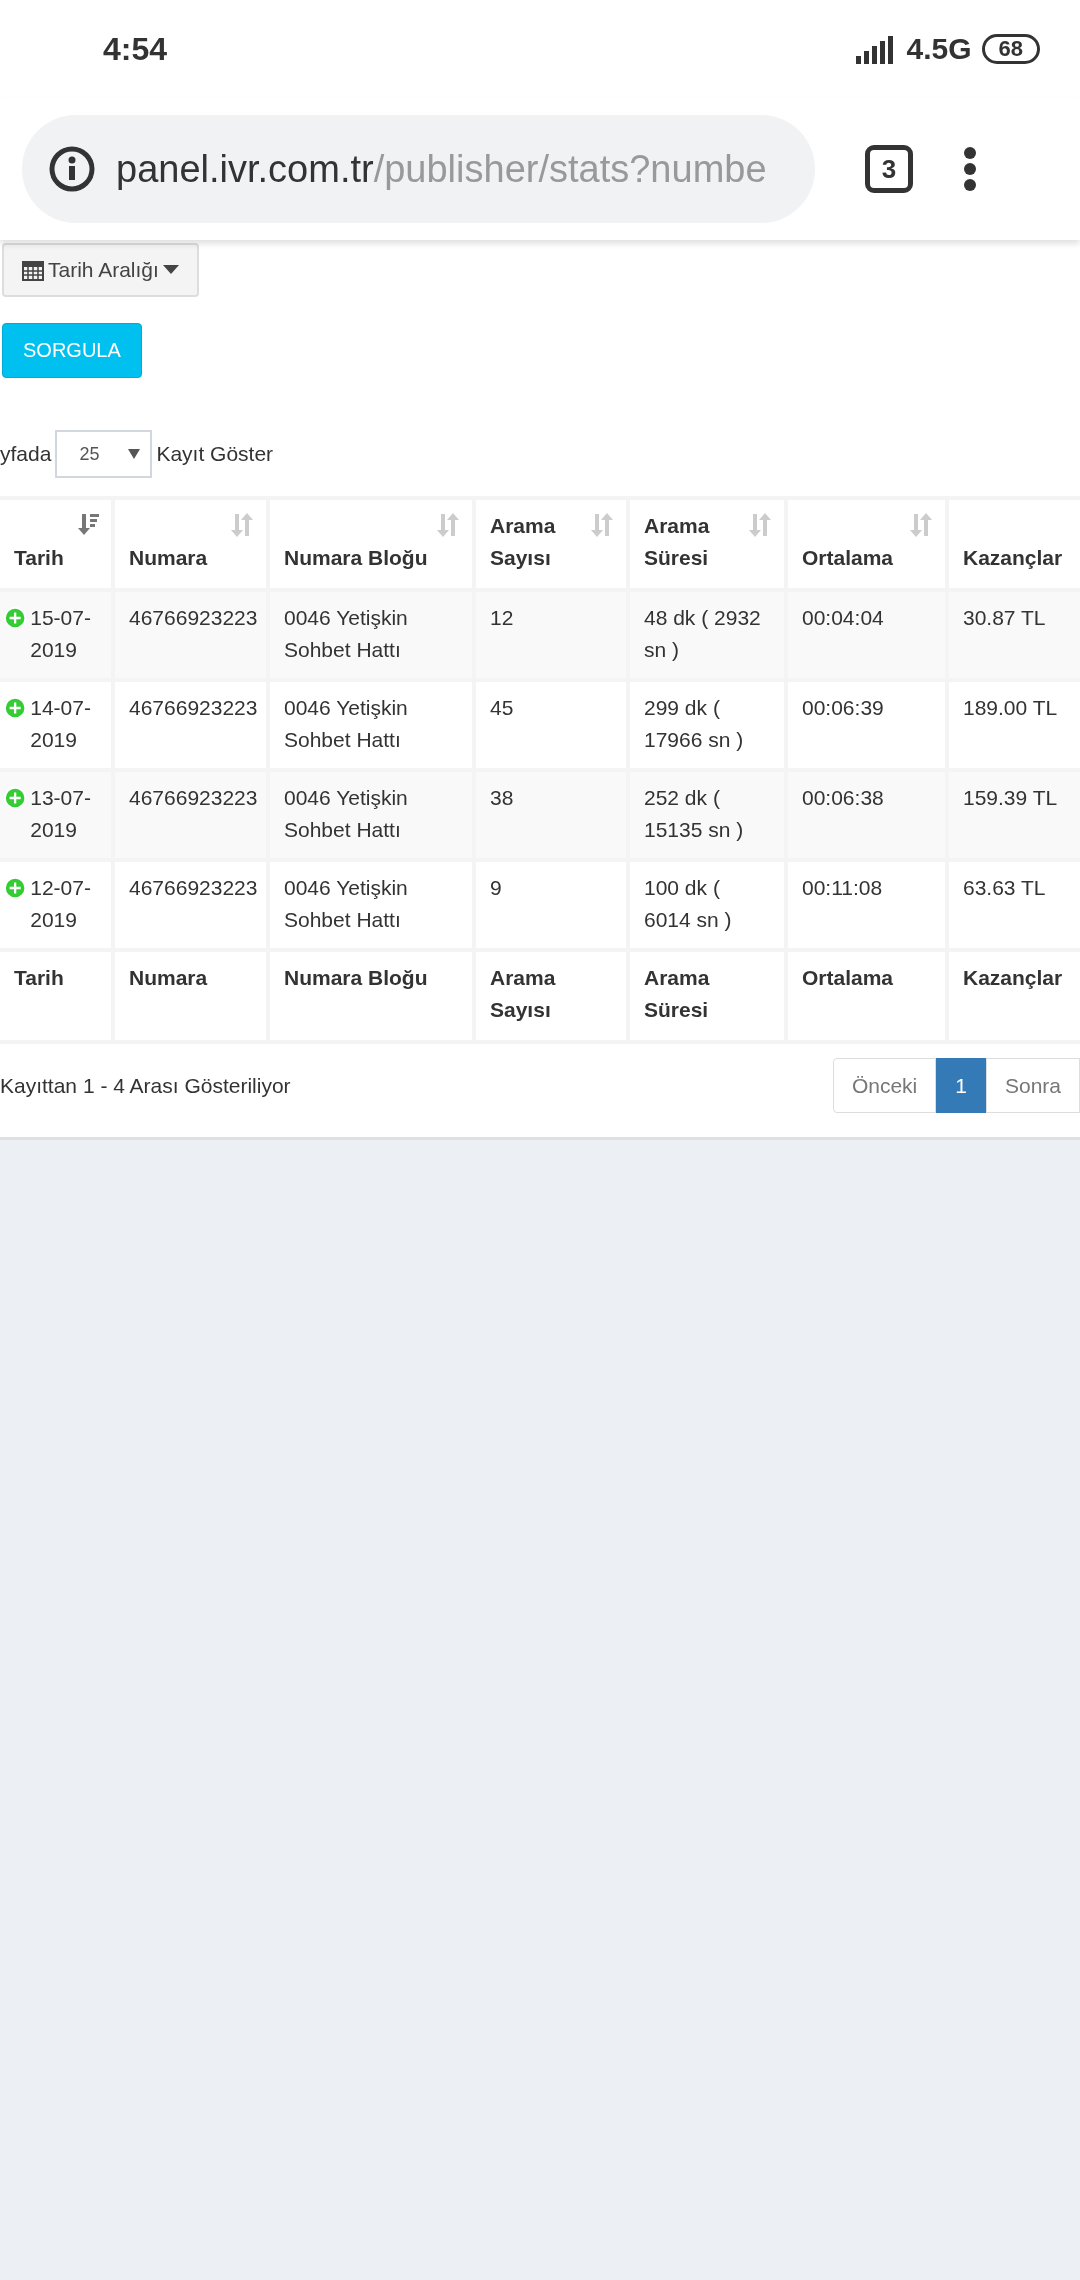  Describe the element at coordinates (104, 454) in the screenshot. I see `page-length-select: 25` at that location.